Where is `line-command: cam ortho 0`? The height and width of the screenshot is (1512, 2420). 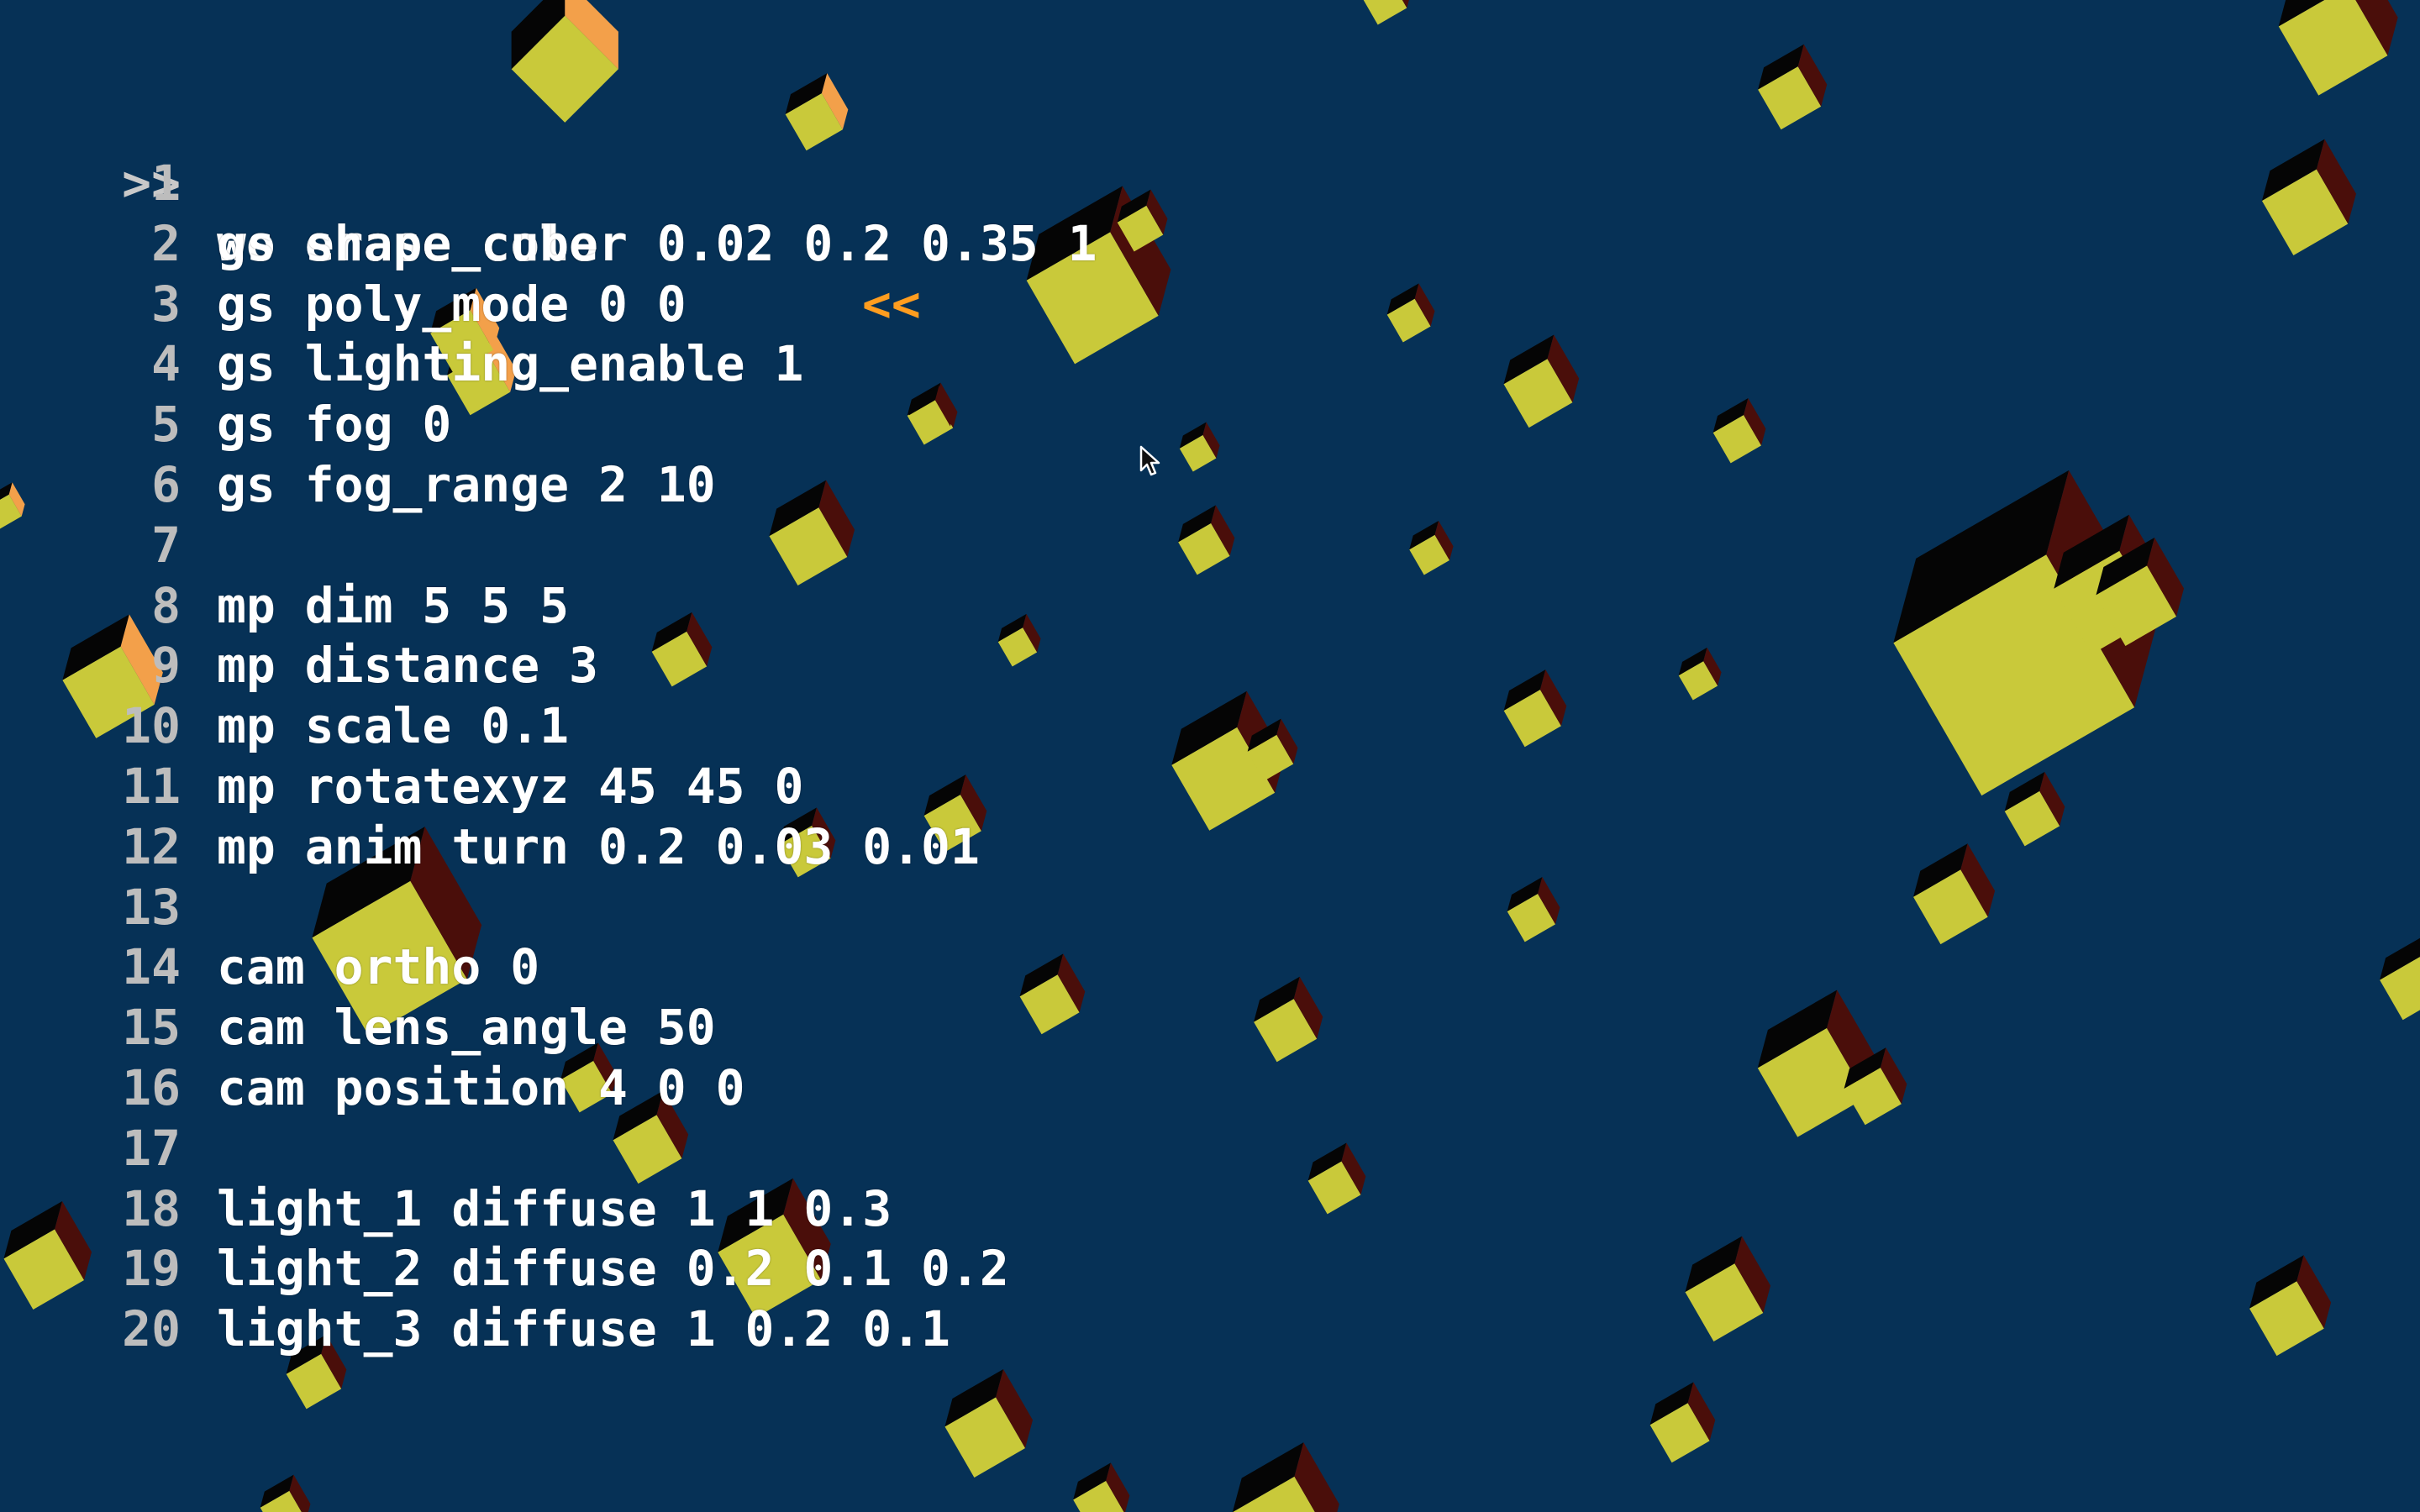 line-command: cam ortho 0 is located at coordinates (378, 967).